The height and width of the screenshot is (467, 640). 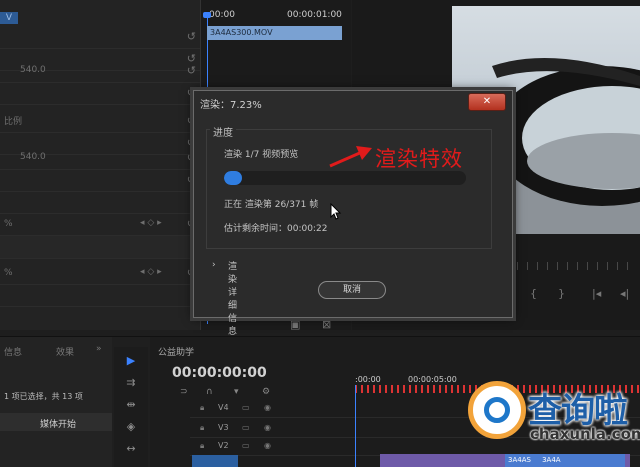 What do you see at coordinates (419, 159) in the screenshot?
I see `annotation-text: 渲染特效` at bounding box center [419, 159].